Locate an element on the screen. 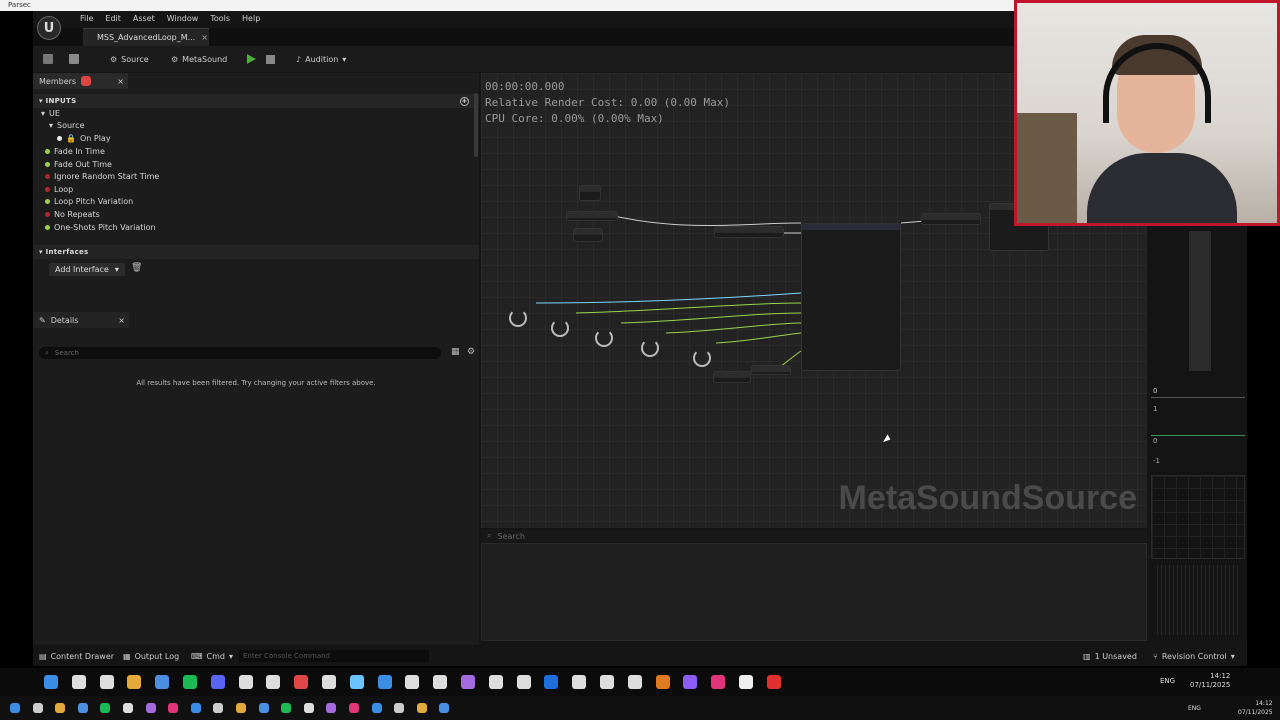  add-input-icon: + is located at coordinates (464, 101).